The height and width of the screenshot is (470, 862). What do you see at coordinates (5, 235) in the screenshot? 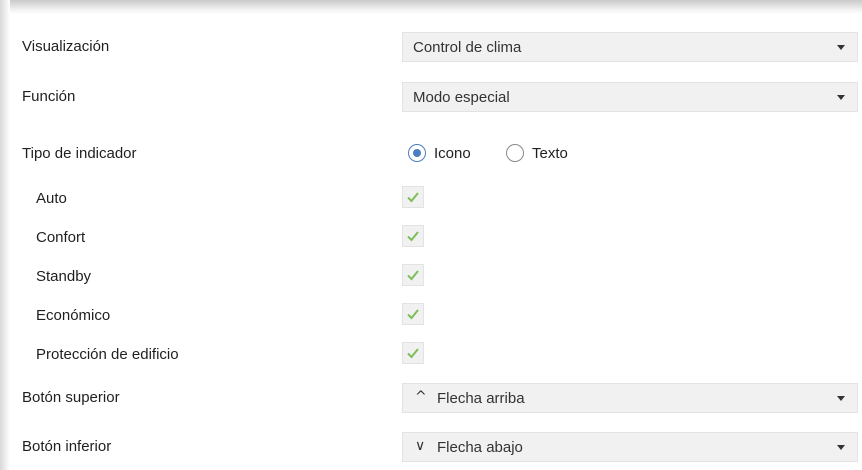
I see `window-shadow-left` at bounding box center [5, 235].